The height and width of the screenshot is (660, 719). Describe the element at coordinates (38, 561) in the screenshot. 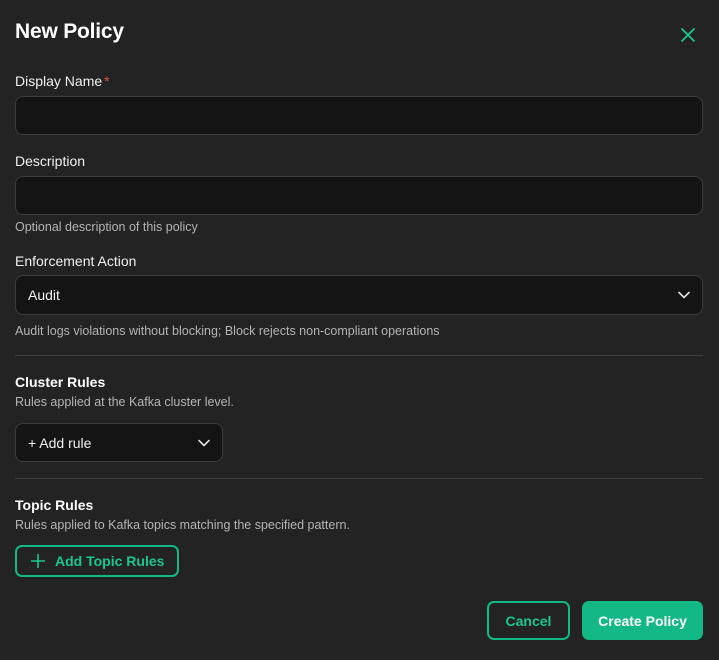

I see `plus-icon` at that location.